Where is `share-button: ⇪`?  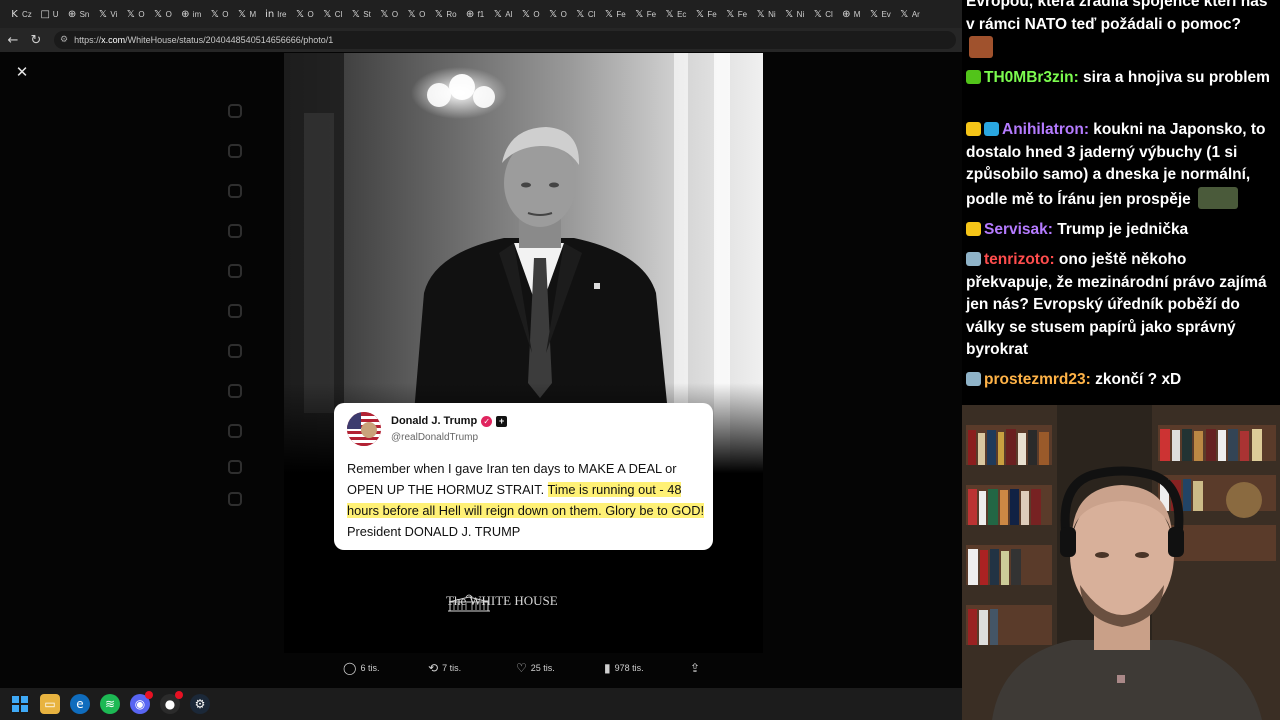
share-button: ⇪ is located at coordinates (695, 668).